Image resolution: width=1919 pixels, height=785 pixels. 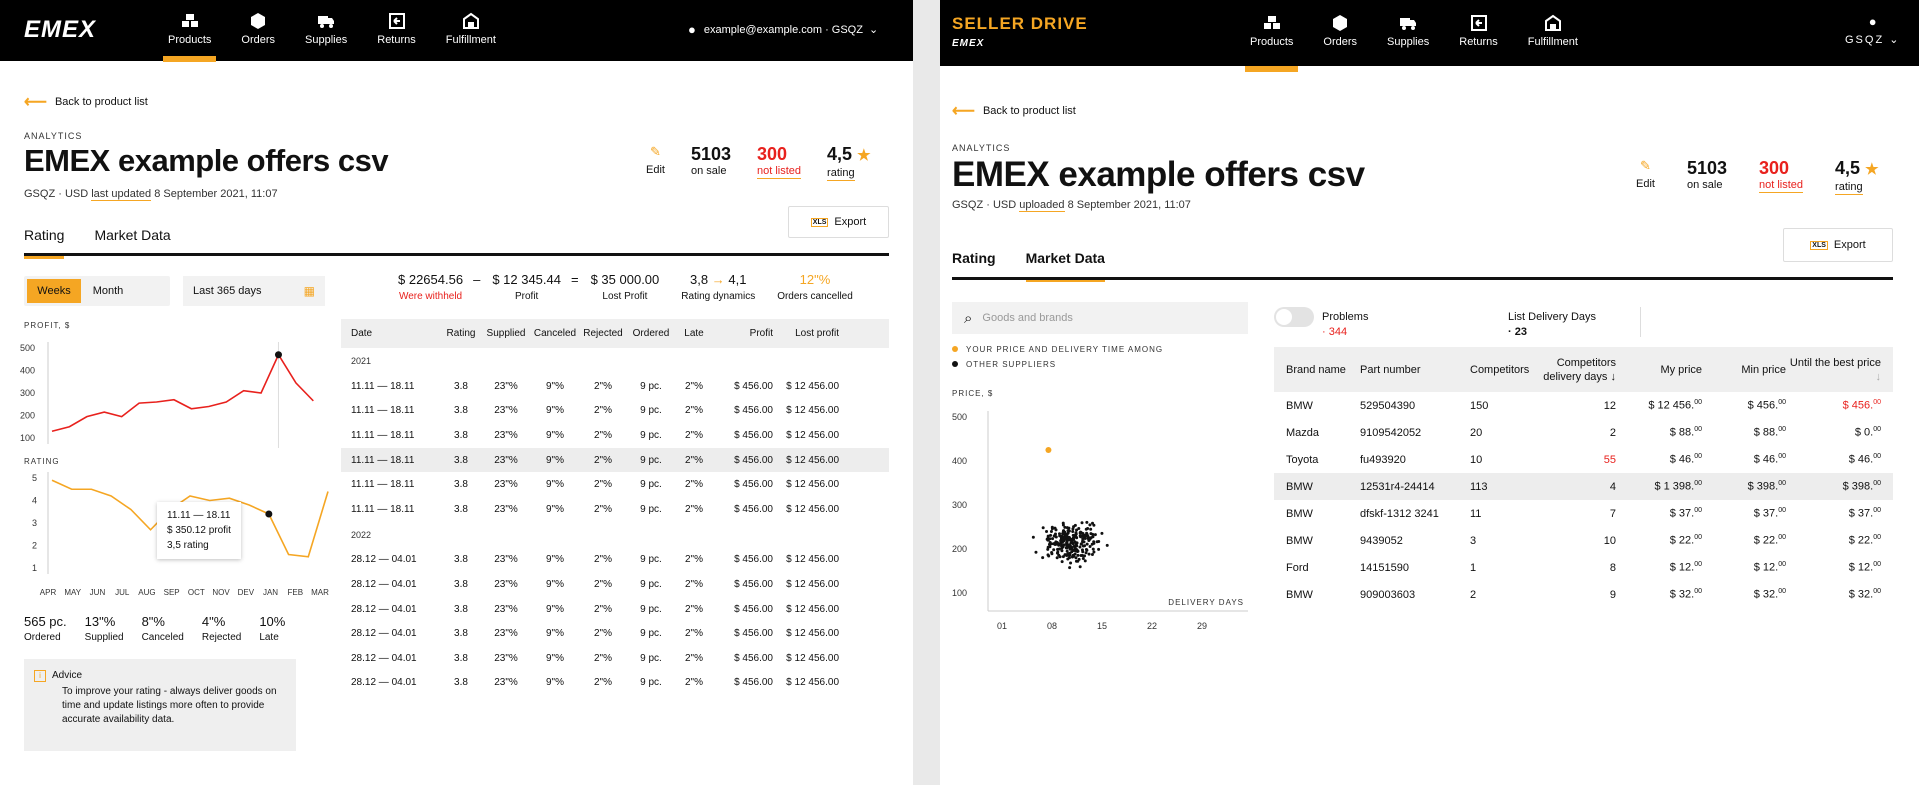 I want to click on table-row: BMW 909003603 2 9 $ 32.00 $ 32.00 $ 32.00, so click(x=1583, y=594).